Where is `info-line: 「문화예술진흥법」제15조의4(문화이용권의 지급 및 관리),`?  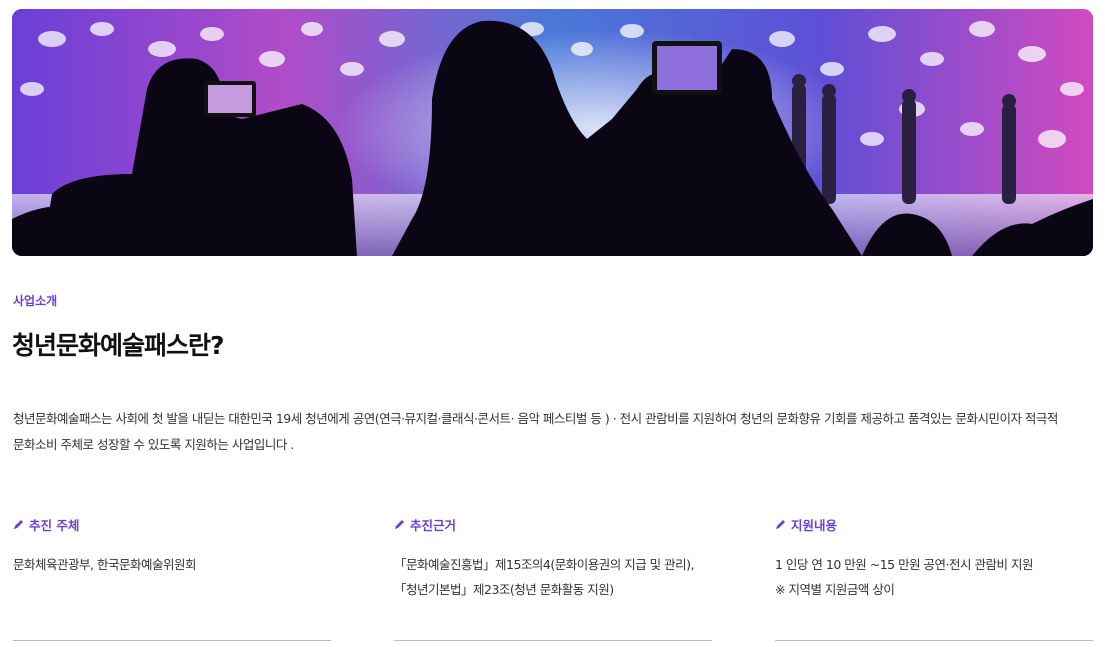
info-line: 「문화예술진흥법」제15조의4(문화이용권의 지급 및 관리), is located at coordinates (544, 564).